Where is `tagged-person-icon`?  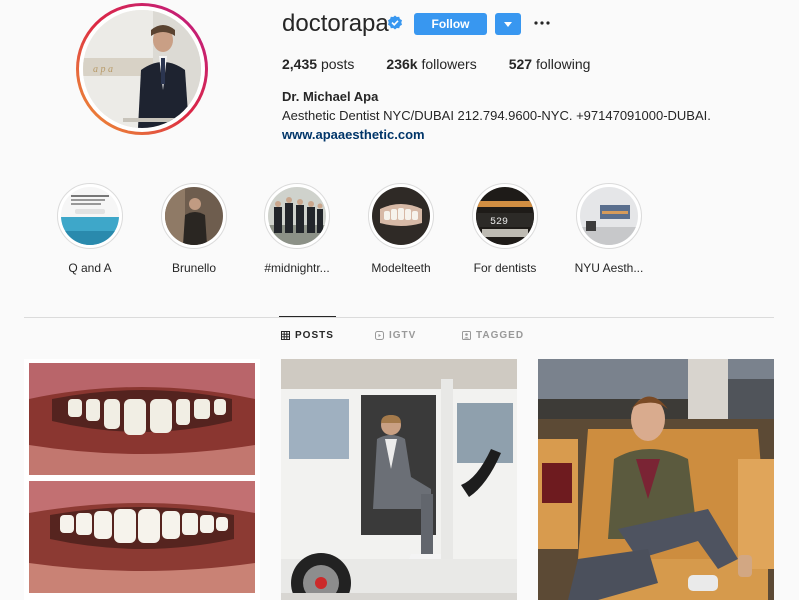 tagged-person-icon is located at coordinates (466, 335).